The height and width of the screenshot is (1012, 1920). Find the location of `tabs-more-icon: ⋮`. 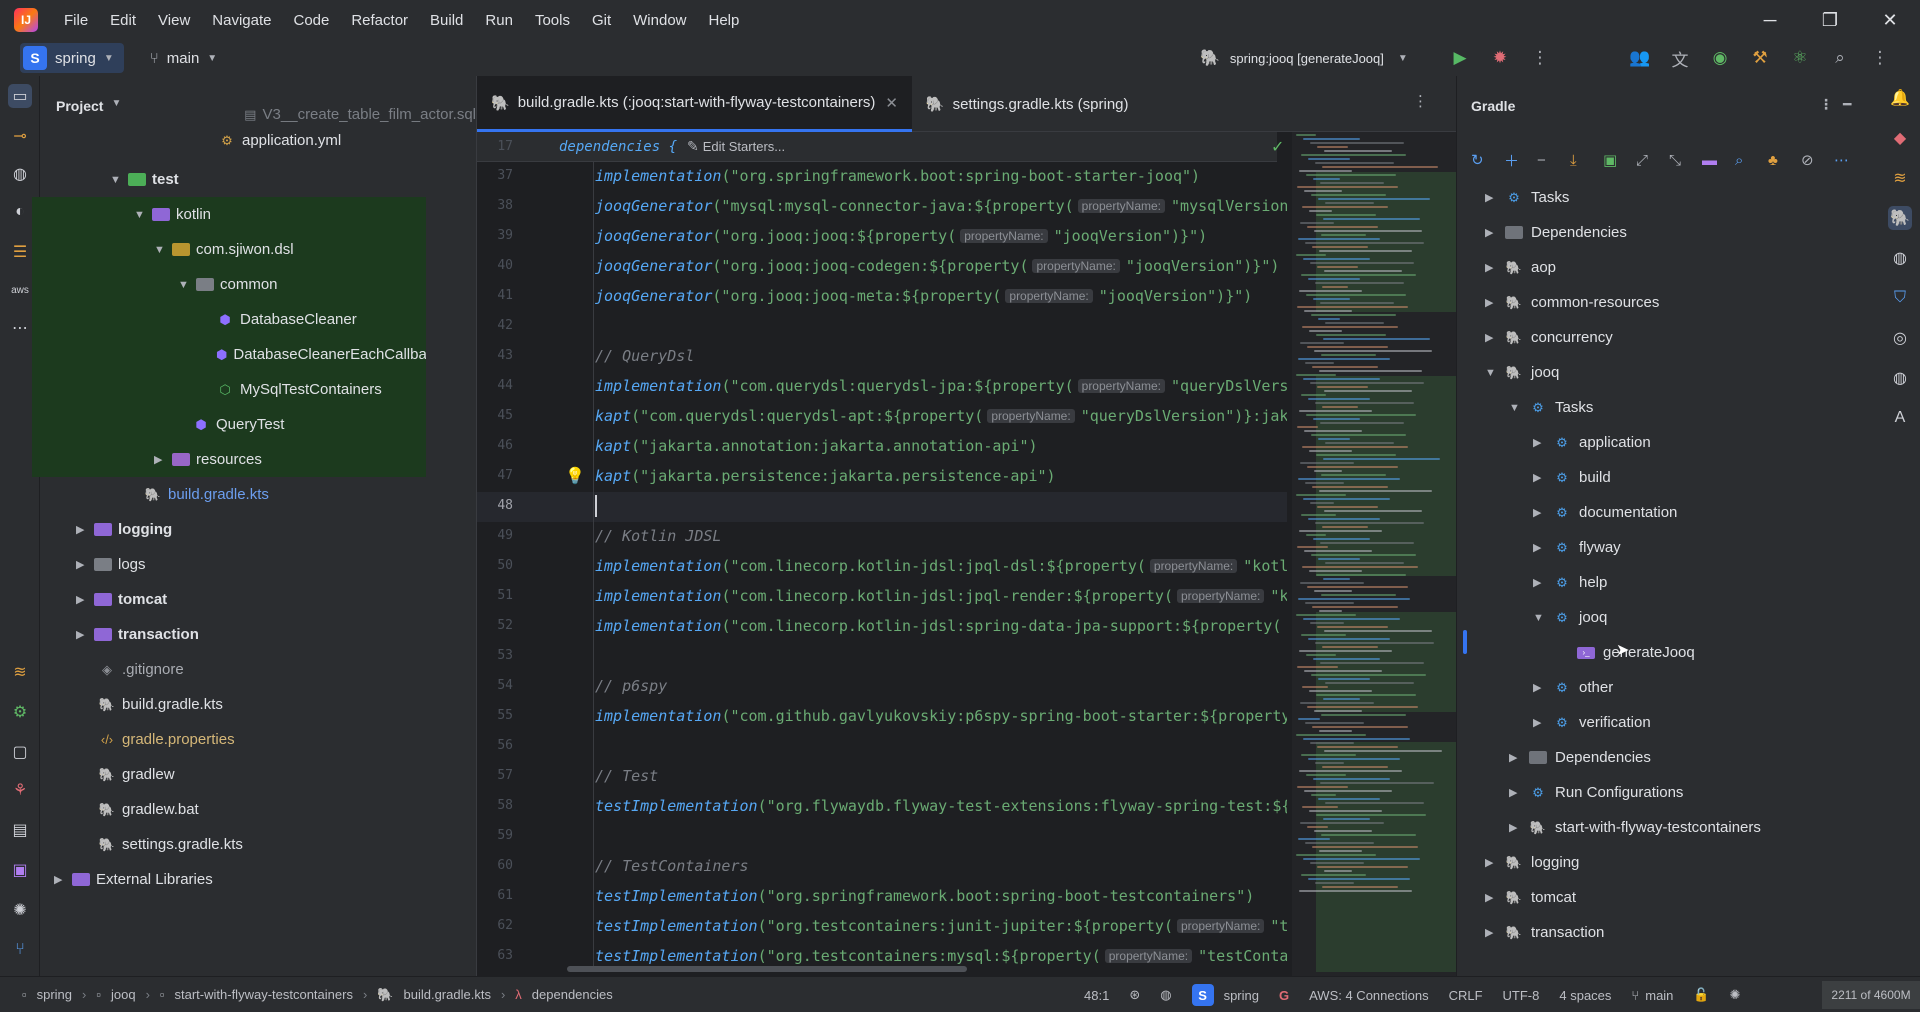

tabs-more-icon: ⋮ is located at coordinates (1420, 101).